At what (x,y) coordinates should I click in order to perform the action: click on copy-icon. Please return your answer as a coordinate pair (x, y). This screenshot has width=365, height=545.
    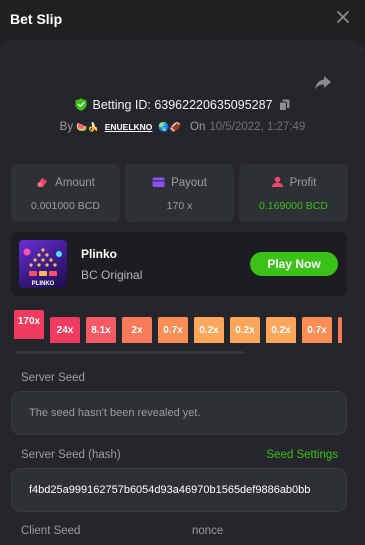
    Looking at the image, I should click on (284, 105).